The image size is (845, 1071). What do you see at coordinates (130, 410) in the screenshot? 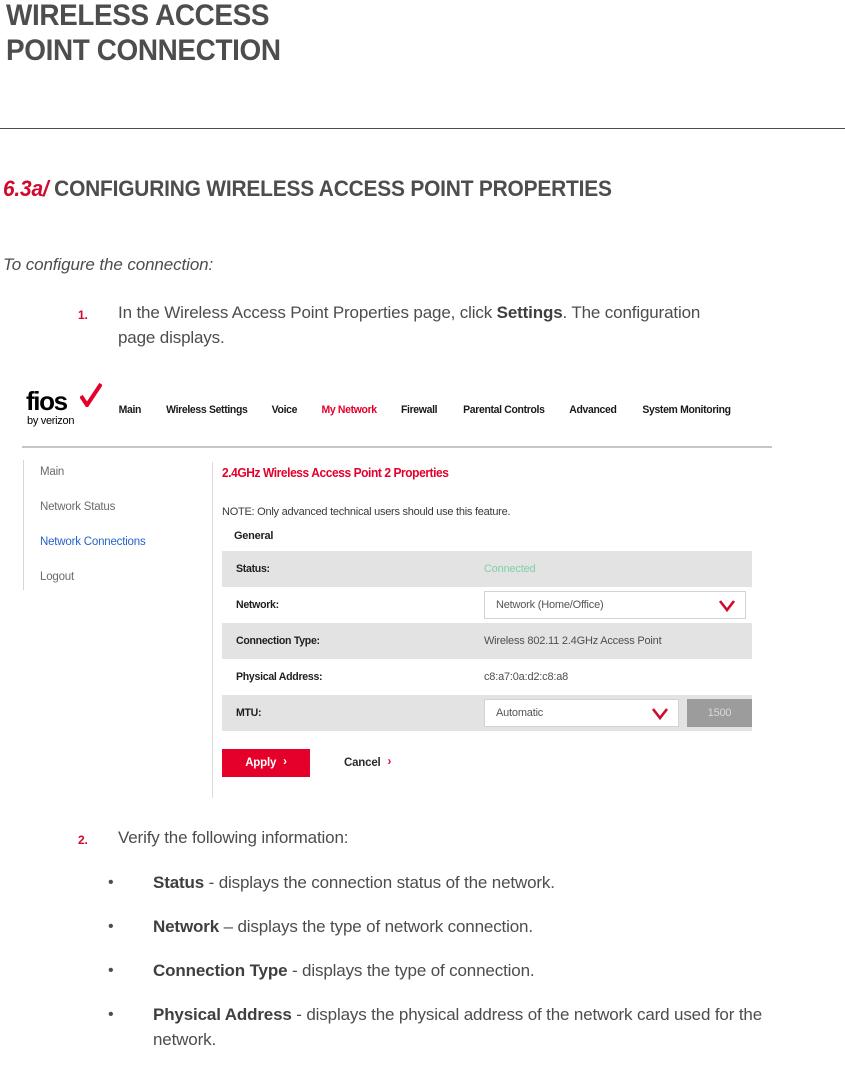
I see `nav-item-main: Main` at bounding box center [130, 410].